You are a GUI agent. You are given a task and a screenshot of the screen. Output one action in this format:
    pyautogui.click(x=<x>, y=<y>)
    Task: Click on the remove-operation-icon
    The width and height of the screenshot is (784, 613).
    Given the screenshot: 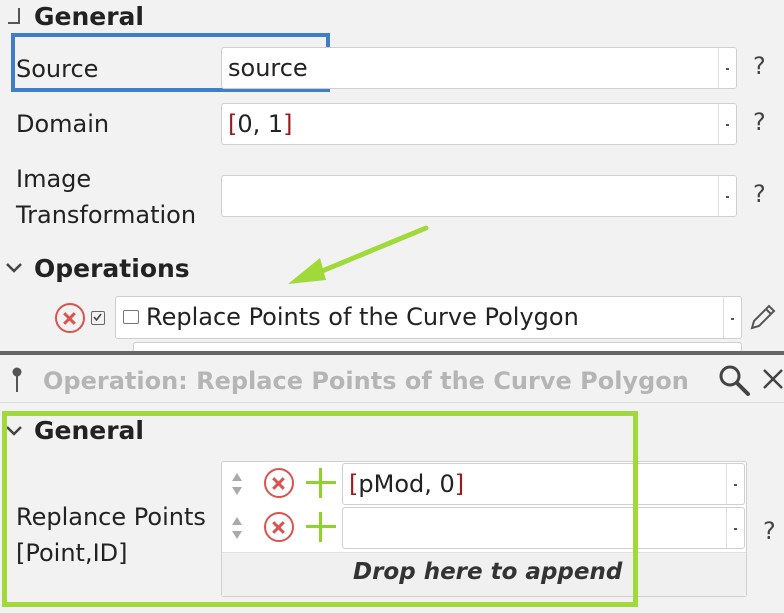 What is the action you would take?
    pyautogui.click(x=70, y=318)
    